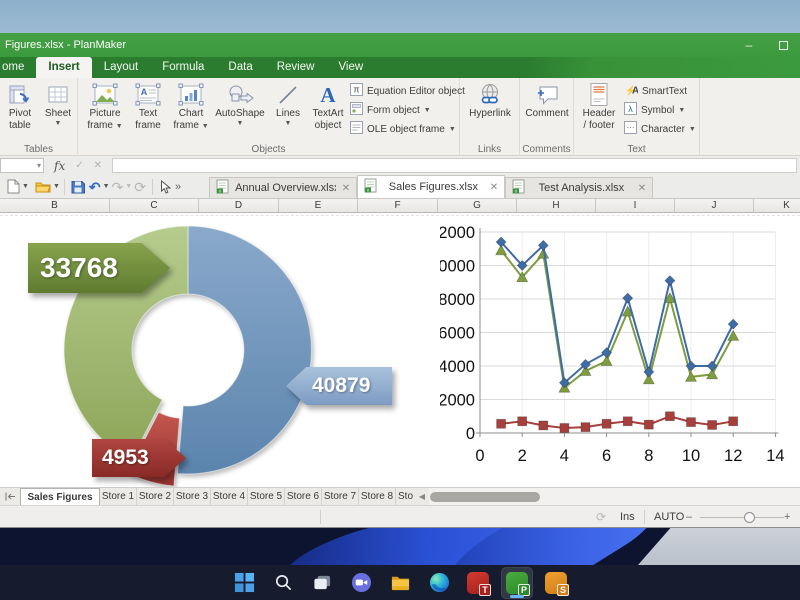 The height and width of the screenshot is (600, 800). What do you see at coordinates (398, 205) in the screenshot?
I see `column-header-F: F` at bounding box center [398, 205].